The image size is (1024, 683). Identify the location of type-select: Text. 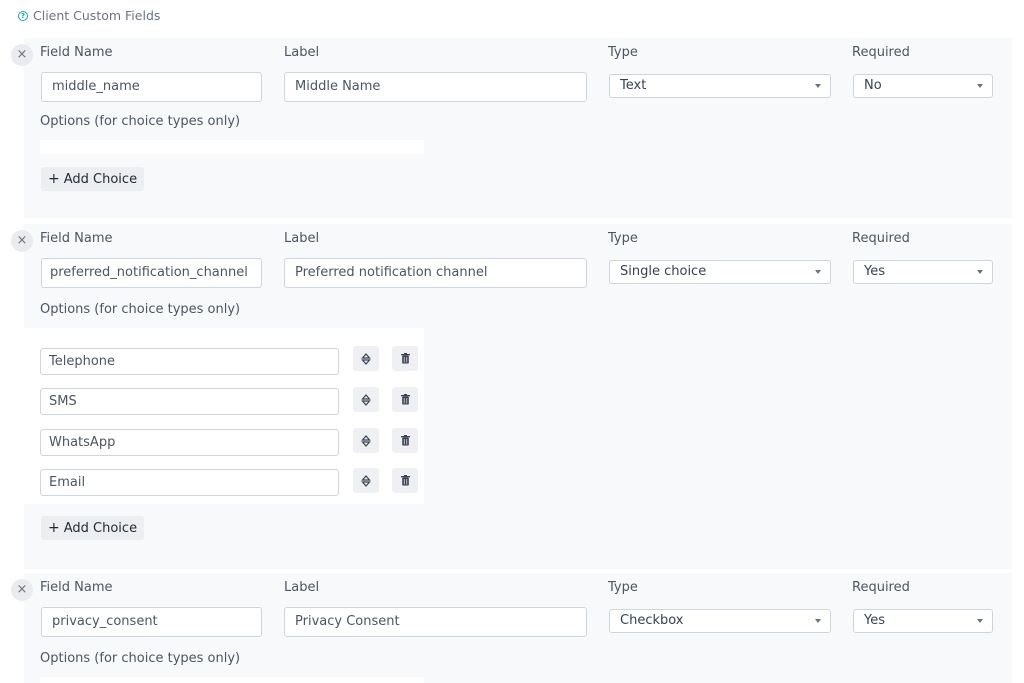
(720, 86).